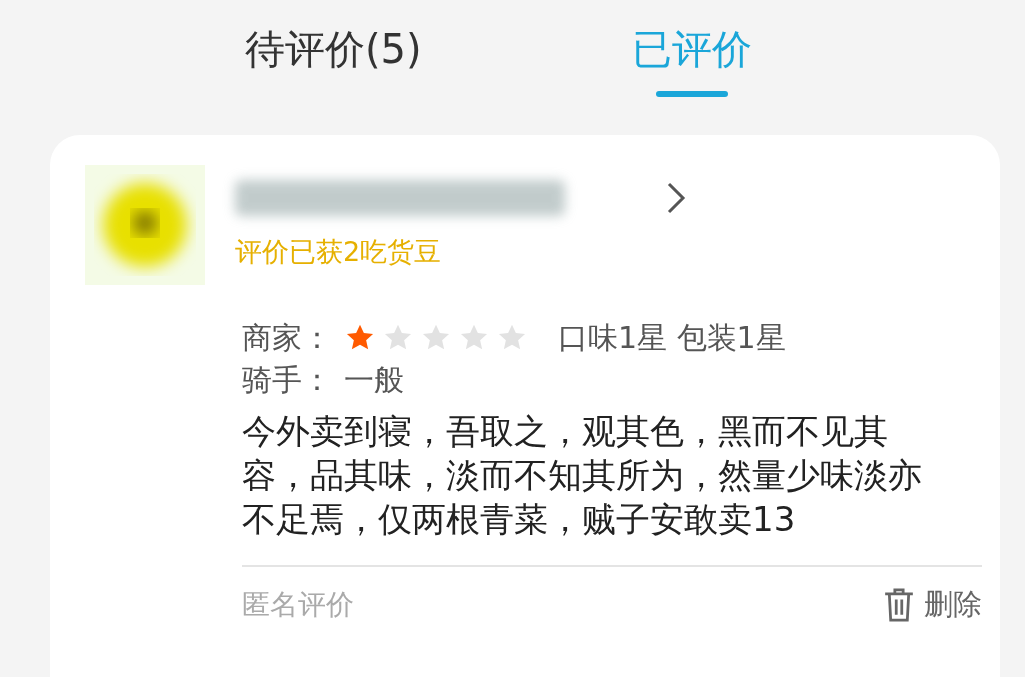 This screenshot has height=677, width=1025. I want to click on rider-label: 骑手：, so click(287, 379).